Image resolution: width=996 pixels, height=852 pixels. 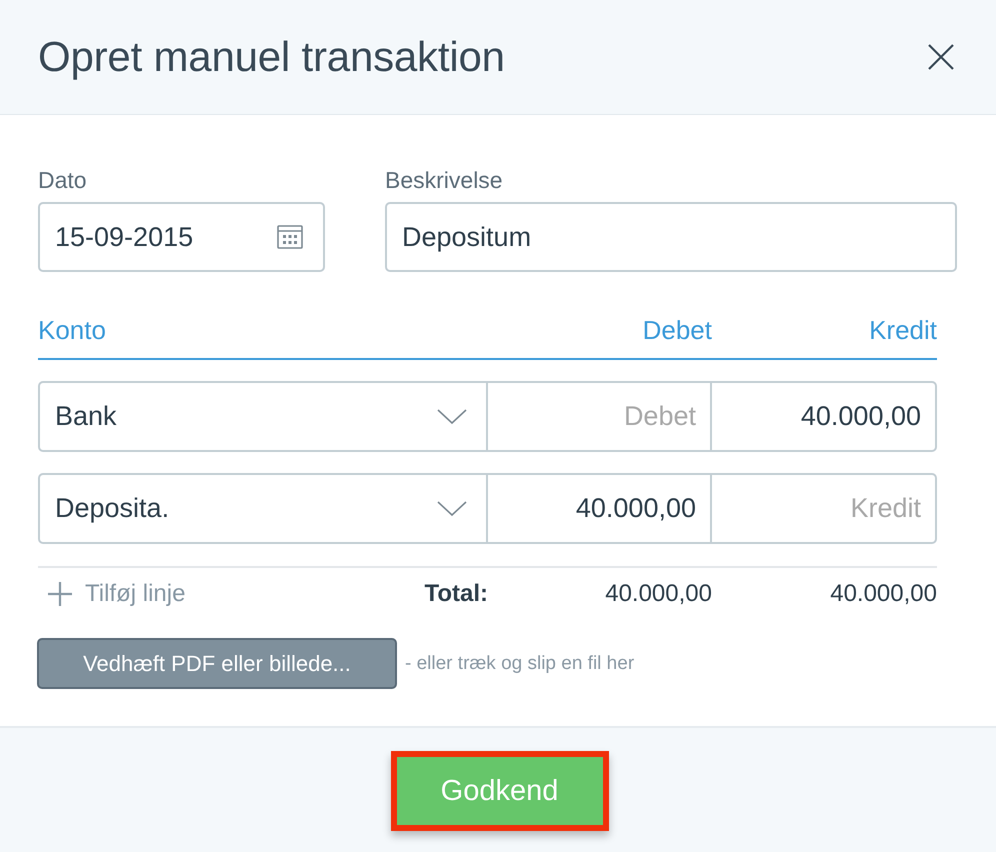 I want to click on account-select: Bank, so click(x=263, y=416).